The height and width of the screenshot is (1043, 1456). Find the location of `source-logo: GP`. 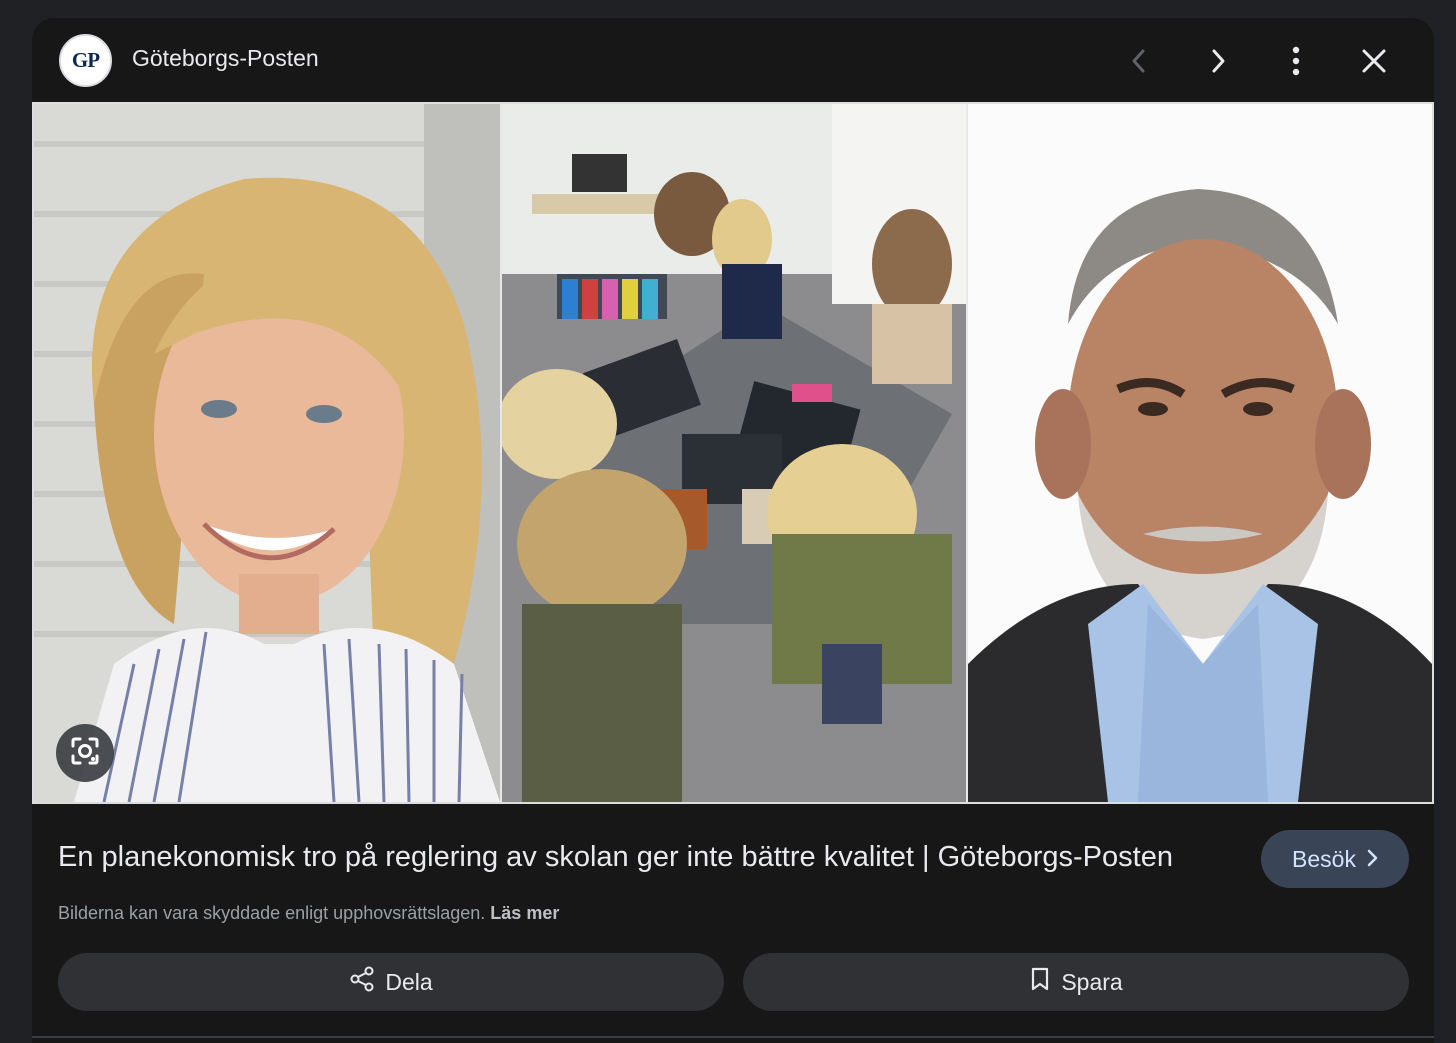

source-logo: GP is located at coordinates (85, 60).